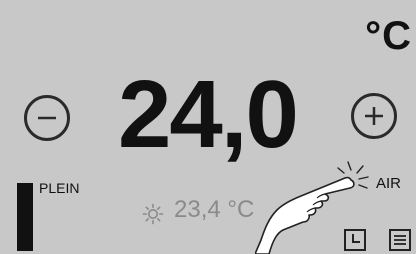 Image resolution: width=416 pixels, height=254 pixels. What do you see at coordinates (25, 217) in the screenshot?
I see `level-indicator-bar` at bounding box center [25, 217].